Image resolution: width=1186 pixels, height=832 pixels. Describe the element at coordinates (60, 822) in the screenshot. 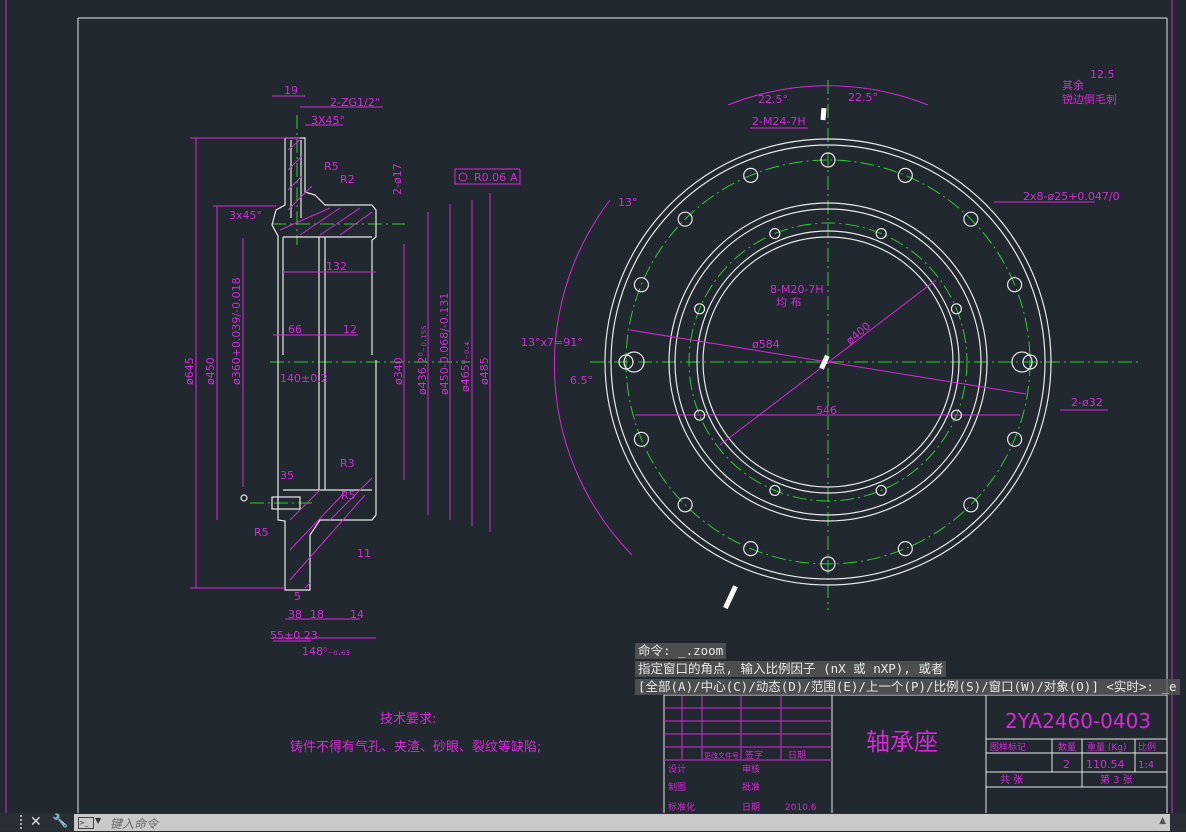

I see `customize-icon: 🔧` at that location.